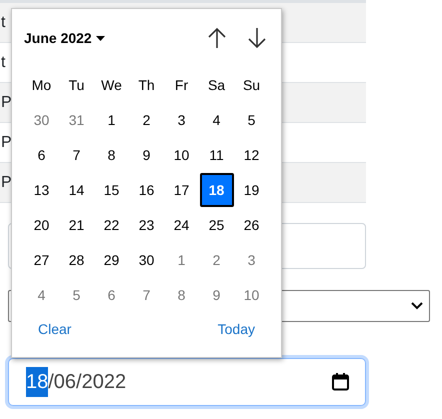 The width and height of the screenshot is (442, 419). I want to click on weekday-label: Sa, so click(217, 84).